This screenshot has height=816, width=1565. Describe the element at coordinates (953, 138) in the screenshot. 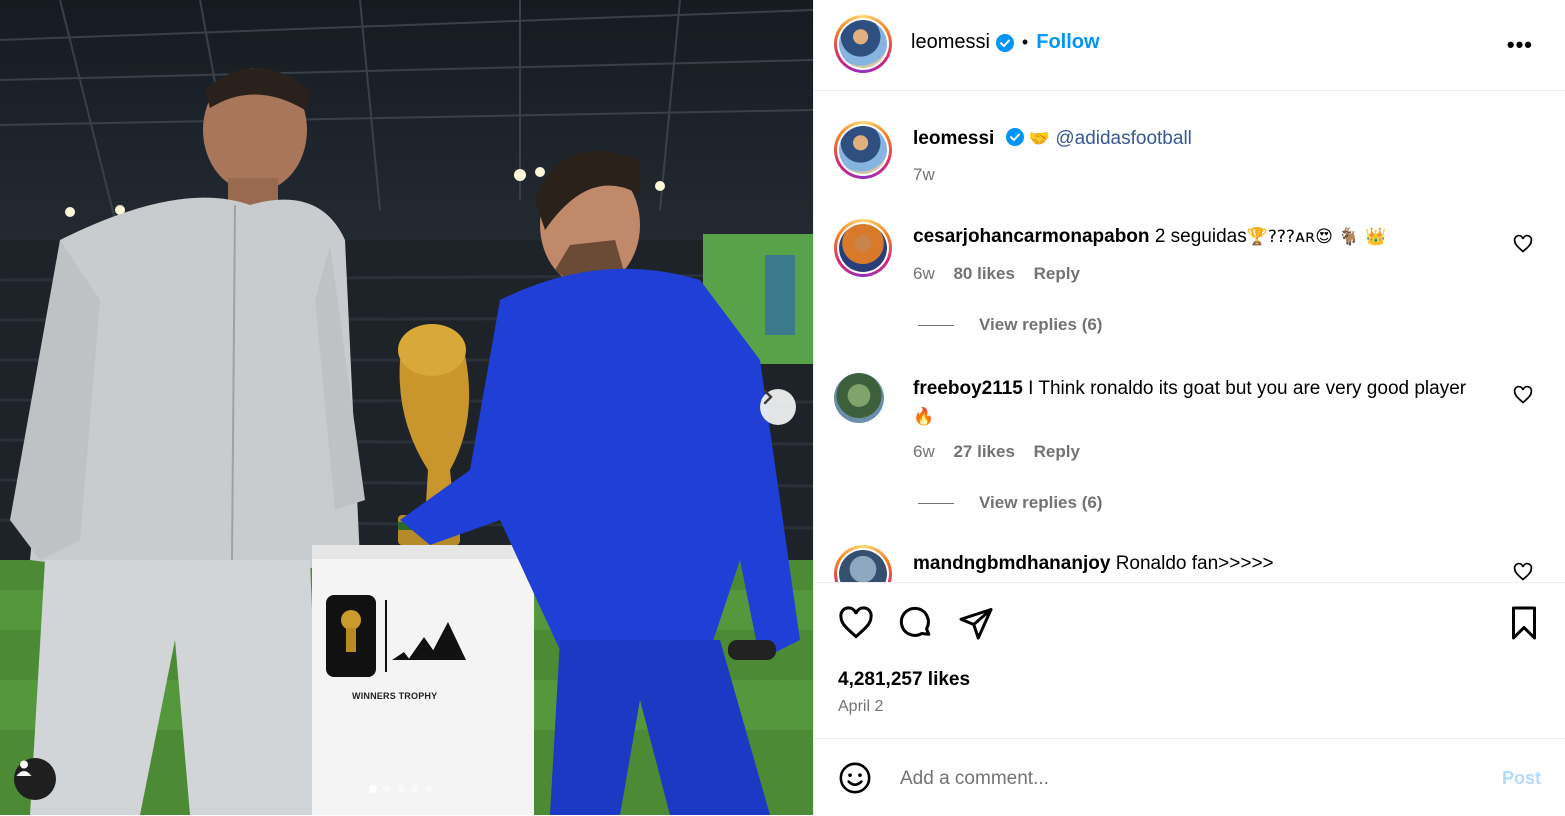

I see `caption-username: leomessi` at that location.